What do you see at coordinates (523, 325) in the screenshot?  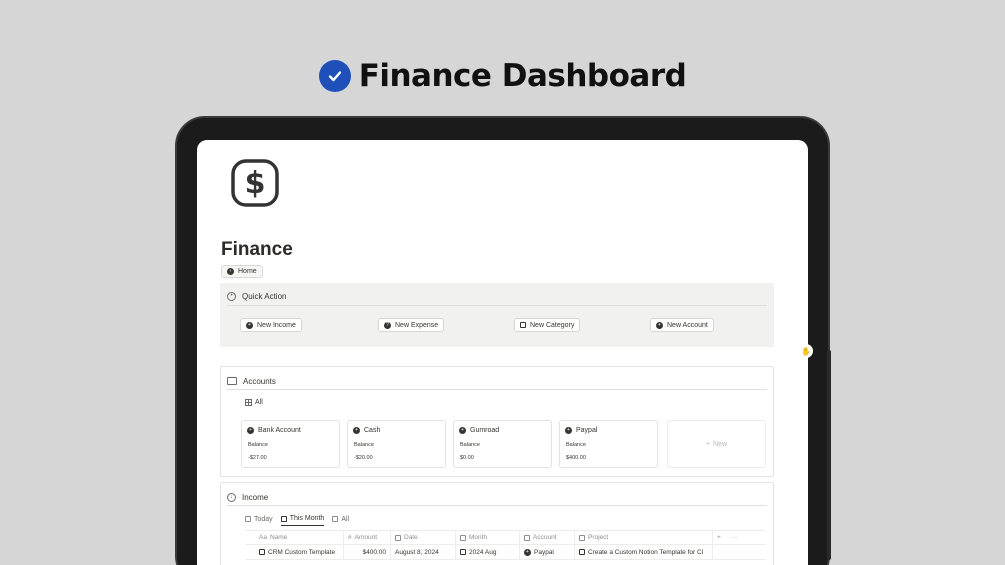 I see `category-icon` at bounding box center [523, 325].